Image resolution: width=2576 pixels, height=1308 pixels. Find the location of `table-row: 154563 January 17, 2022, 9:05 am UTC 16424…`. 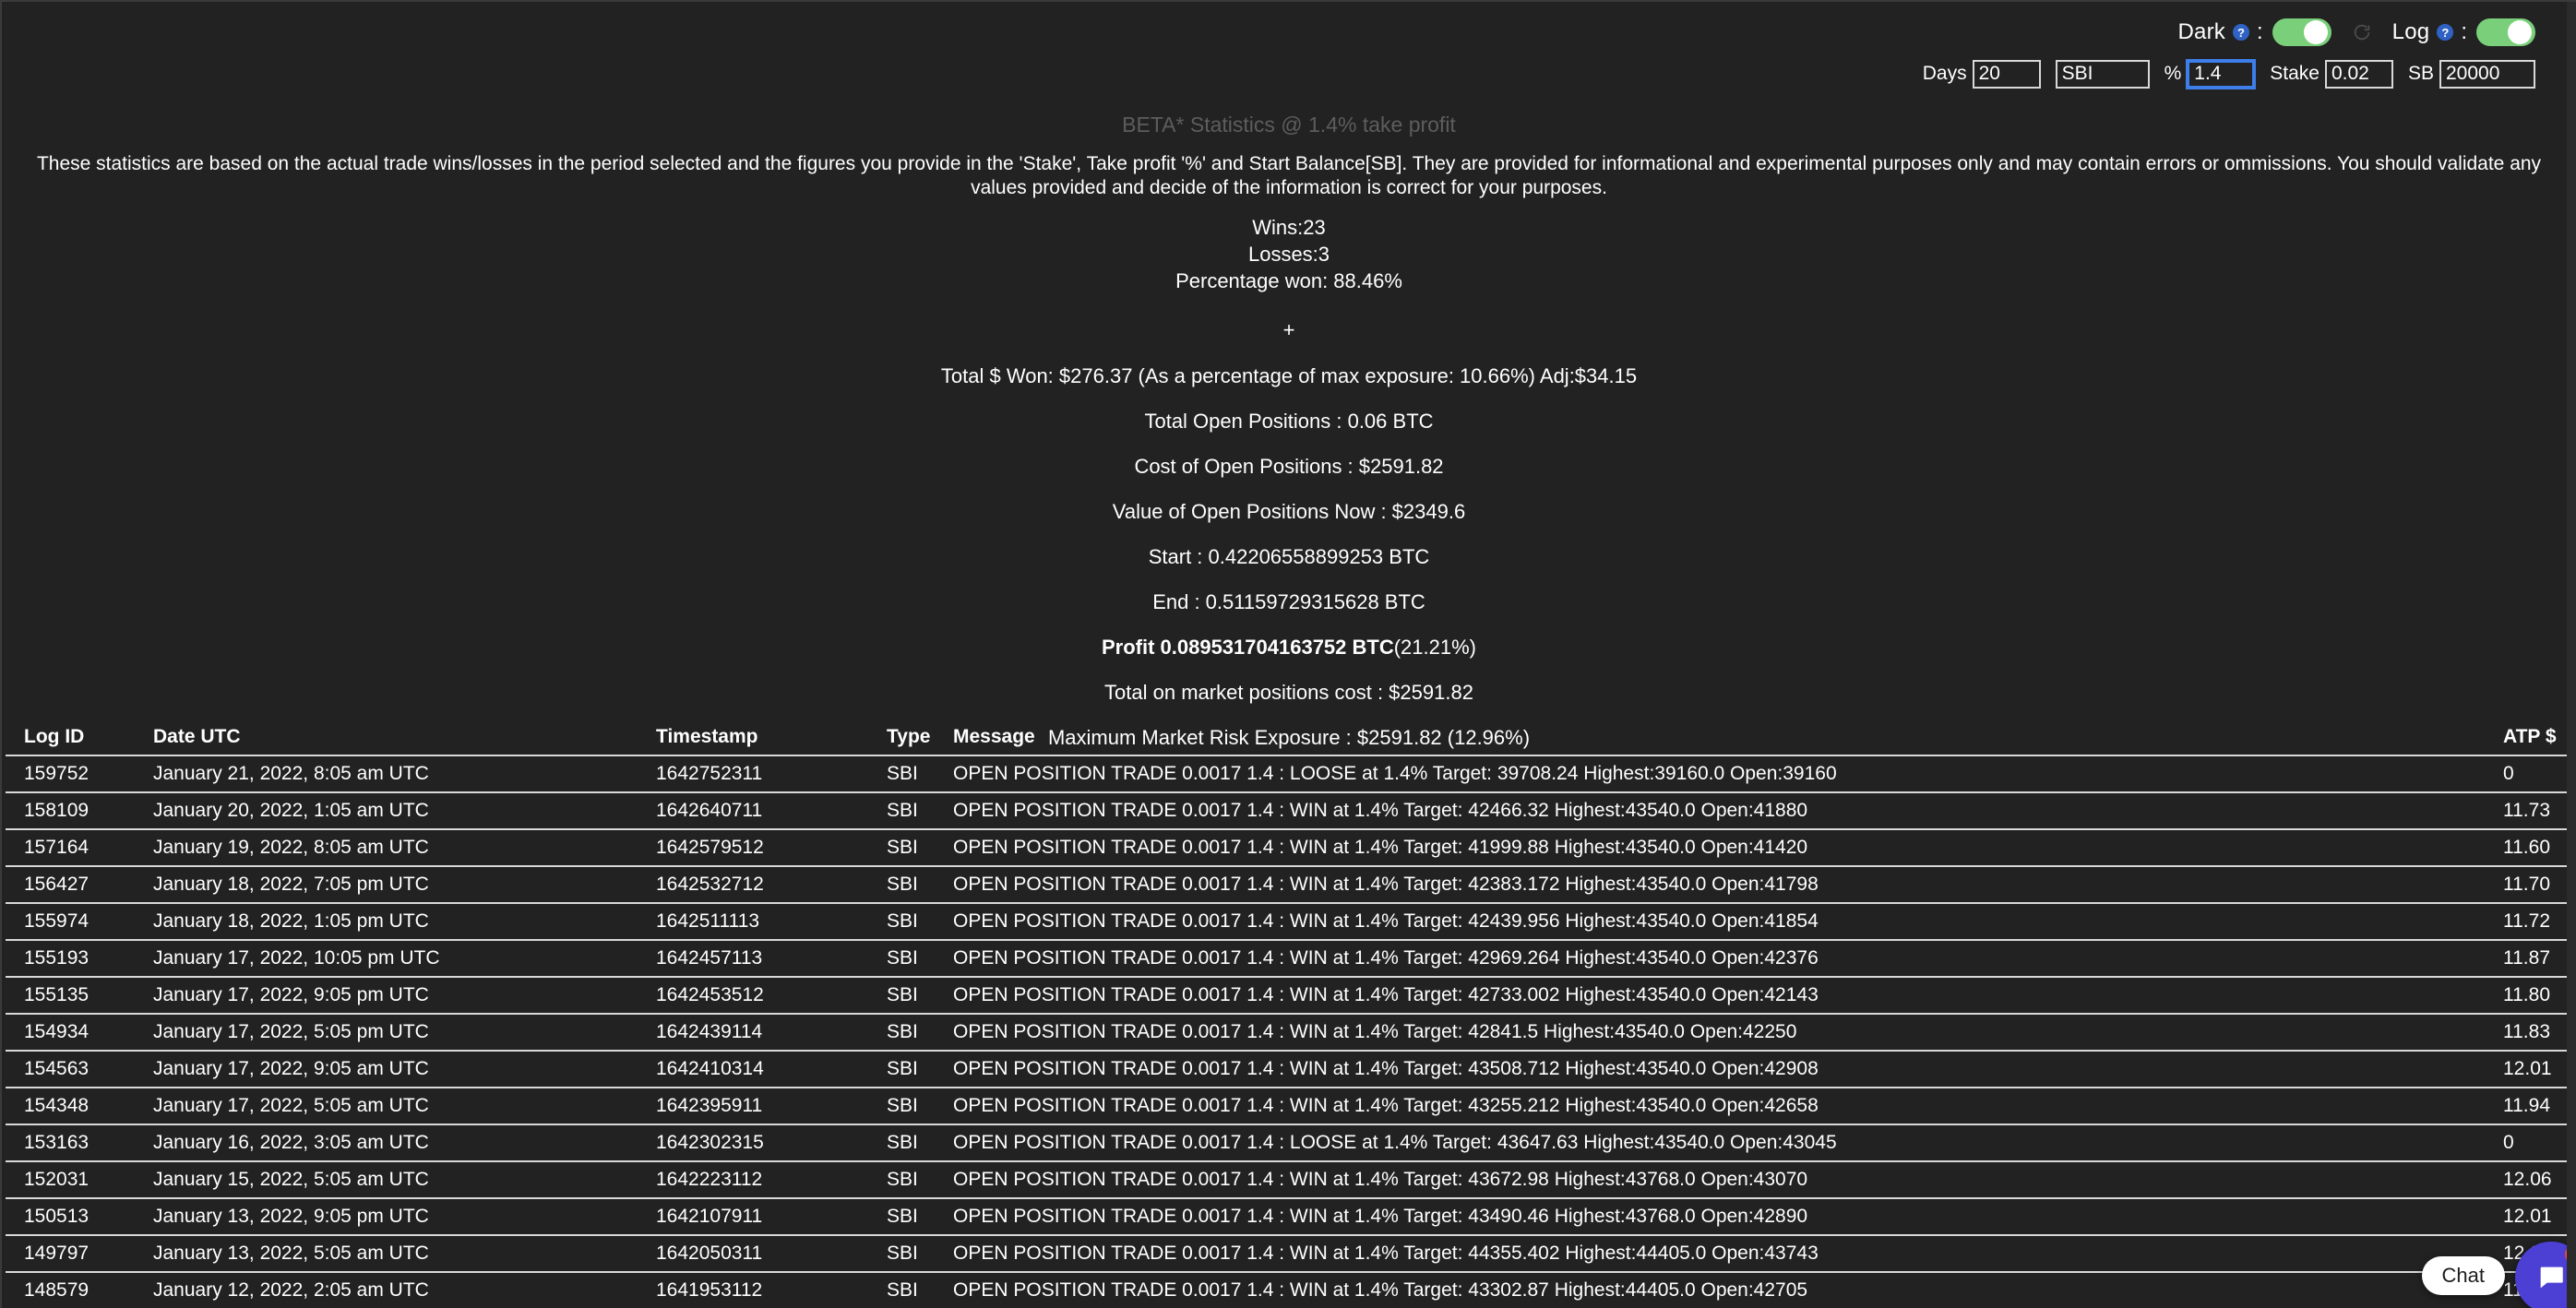

table-row: 154563 January 17, 2022, 9:05 am UTC 16424… is located at coordinates (1287, 1069).